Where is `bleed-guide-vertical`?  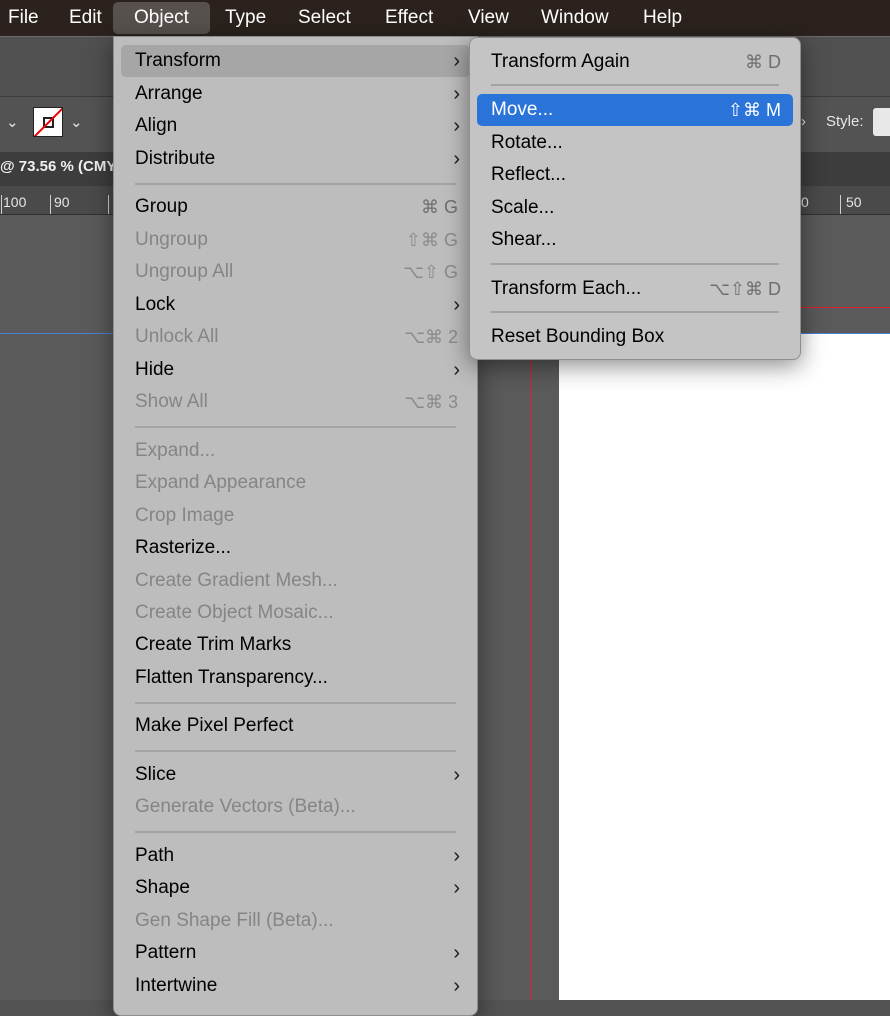 bleed-guide-vertical is located at coordinates (530, 650).